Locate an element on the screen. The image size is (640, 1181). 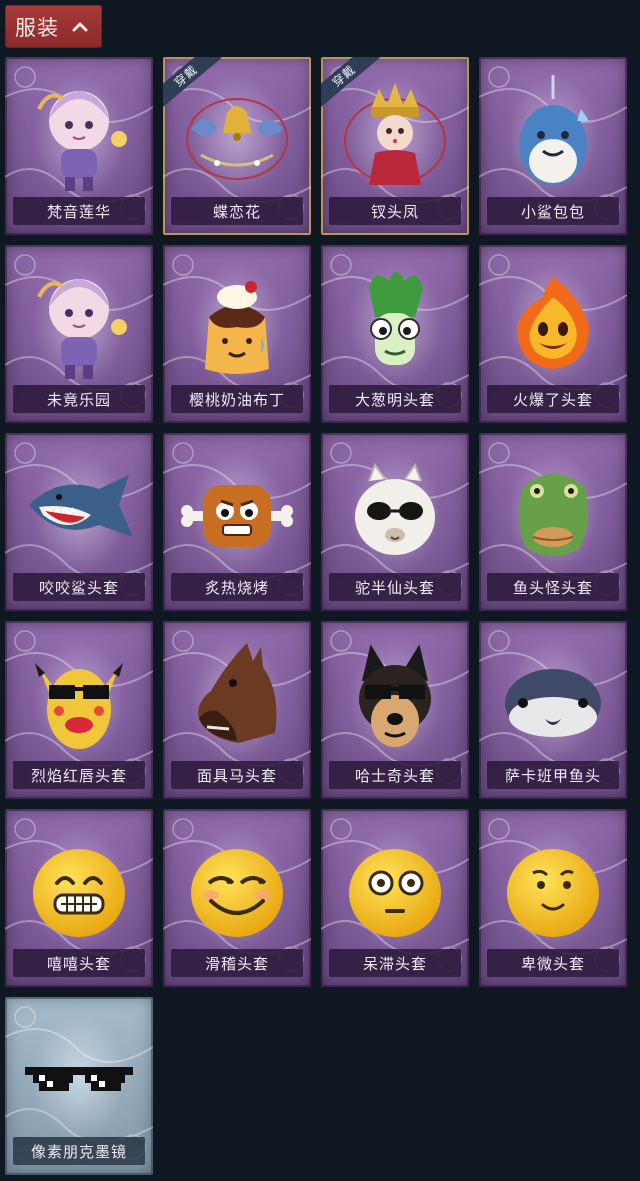
costume-name: 大葱明头套 is located at coordinates (394, 399).